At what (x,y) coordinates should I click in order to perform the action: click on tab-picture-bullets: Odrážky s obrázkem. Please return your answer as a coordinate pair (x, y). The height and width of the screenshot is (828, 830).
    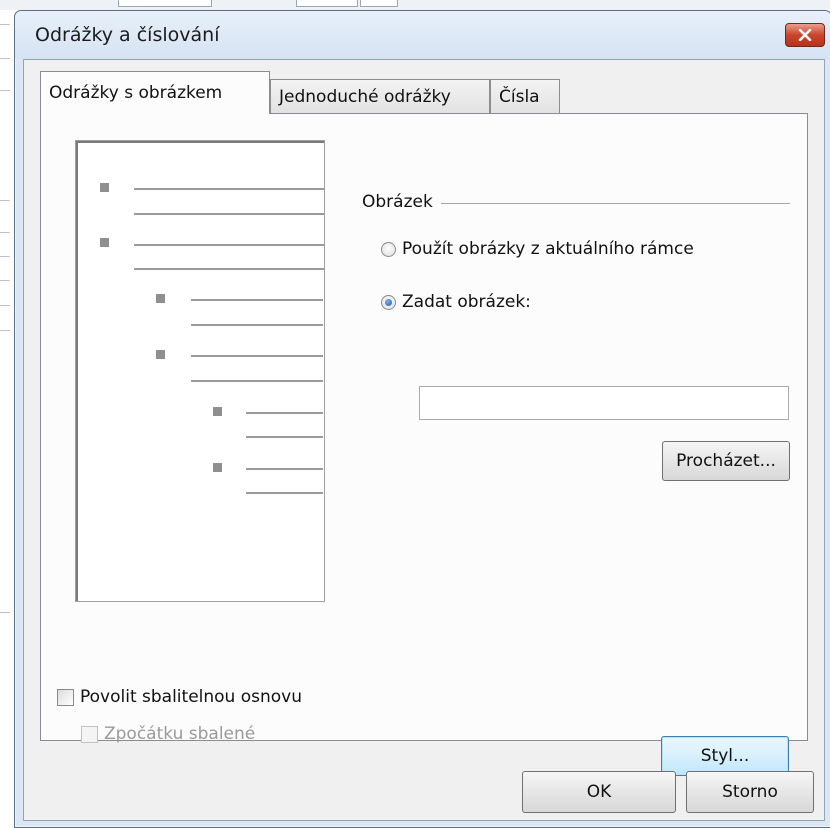
    Looking at the image, I should click on (155, 92).